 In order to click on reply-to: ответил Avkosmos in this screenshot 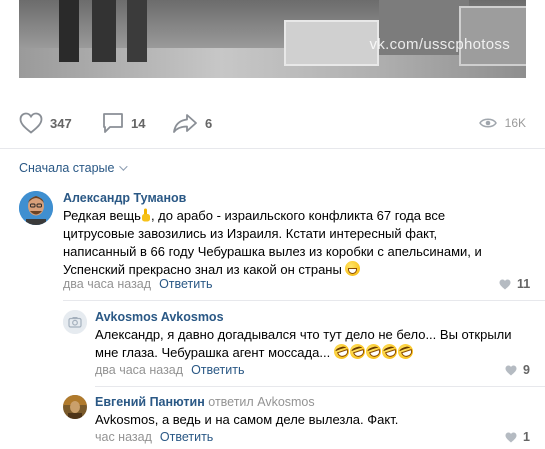, I will do `click(261, 402)`.